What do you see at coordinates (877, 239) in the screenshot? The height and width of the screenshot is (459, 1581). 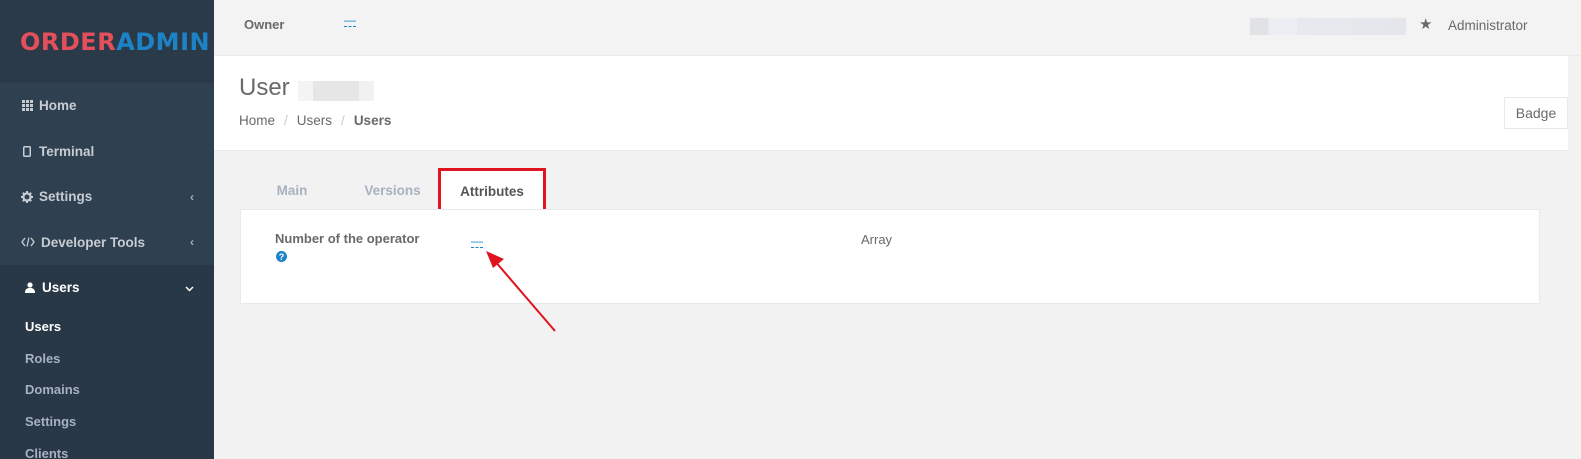 I see `attribute-type-label: Array` at bounding box center [877, 239].